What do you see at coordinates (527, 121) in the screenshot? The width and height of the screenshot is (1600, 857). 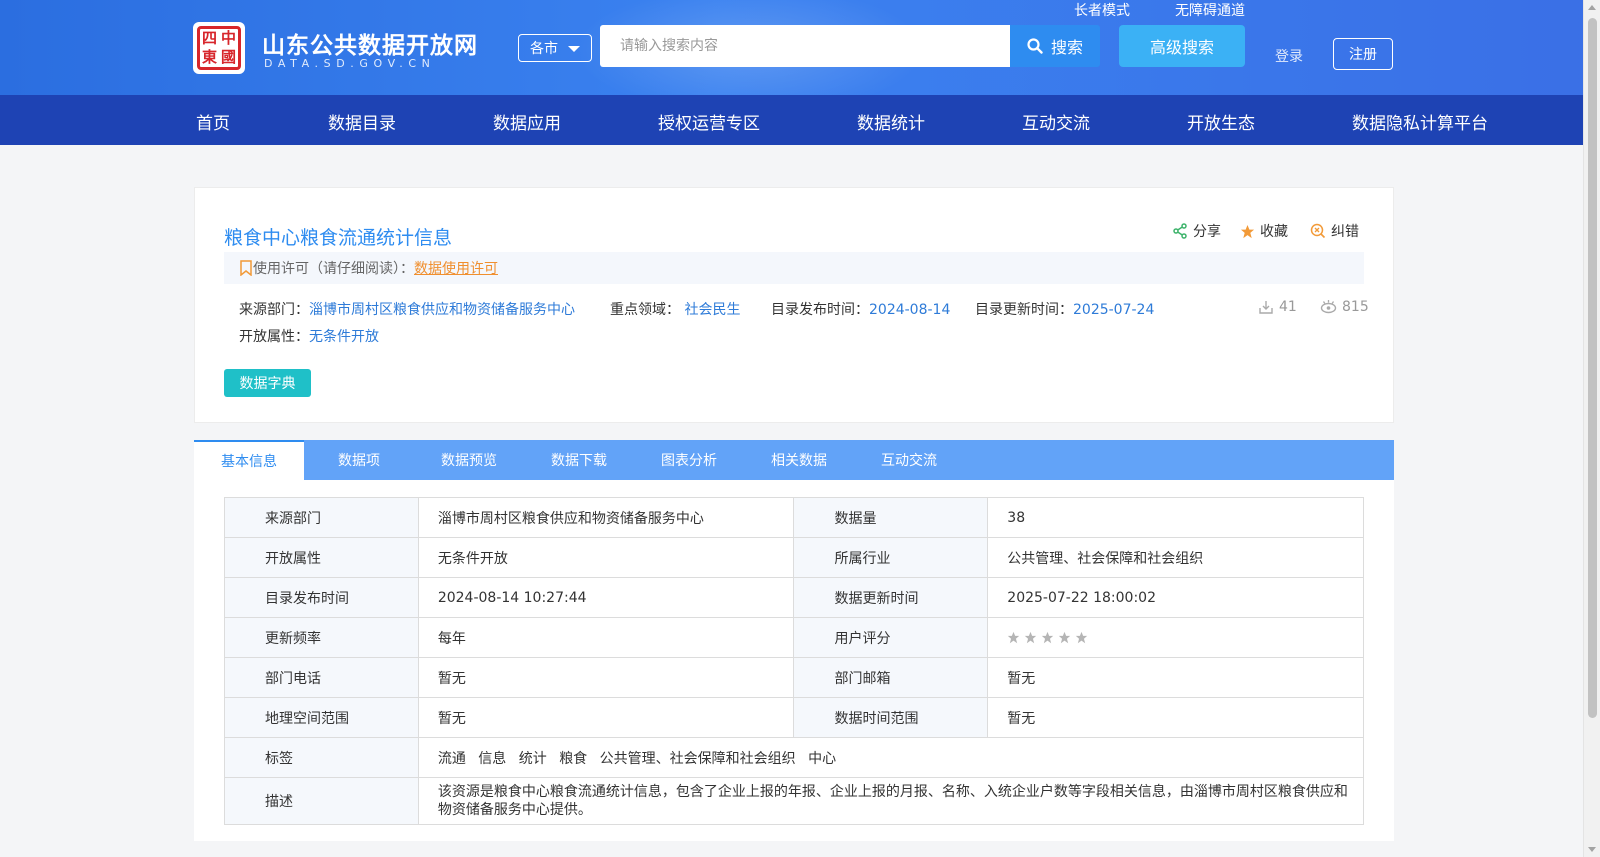 I see `nav-item-apps: 数据应用` at bounding box center [527, 121].